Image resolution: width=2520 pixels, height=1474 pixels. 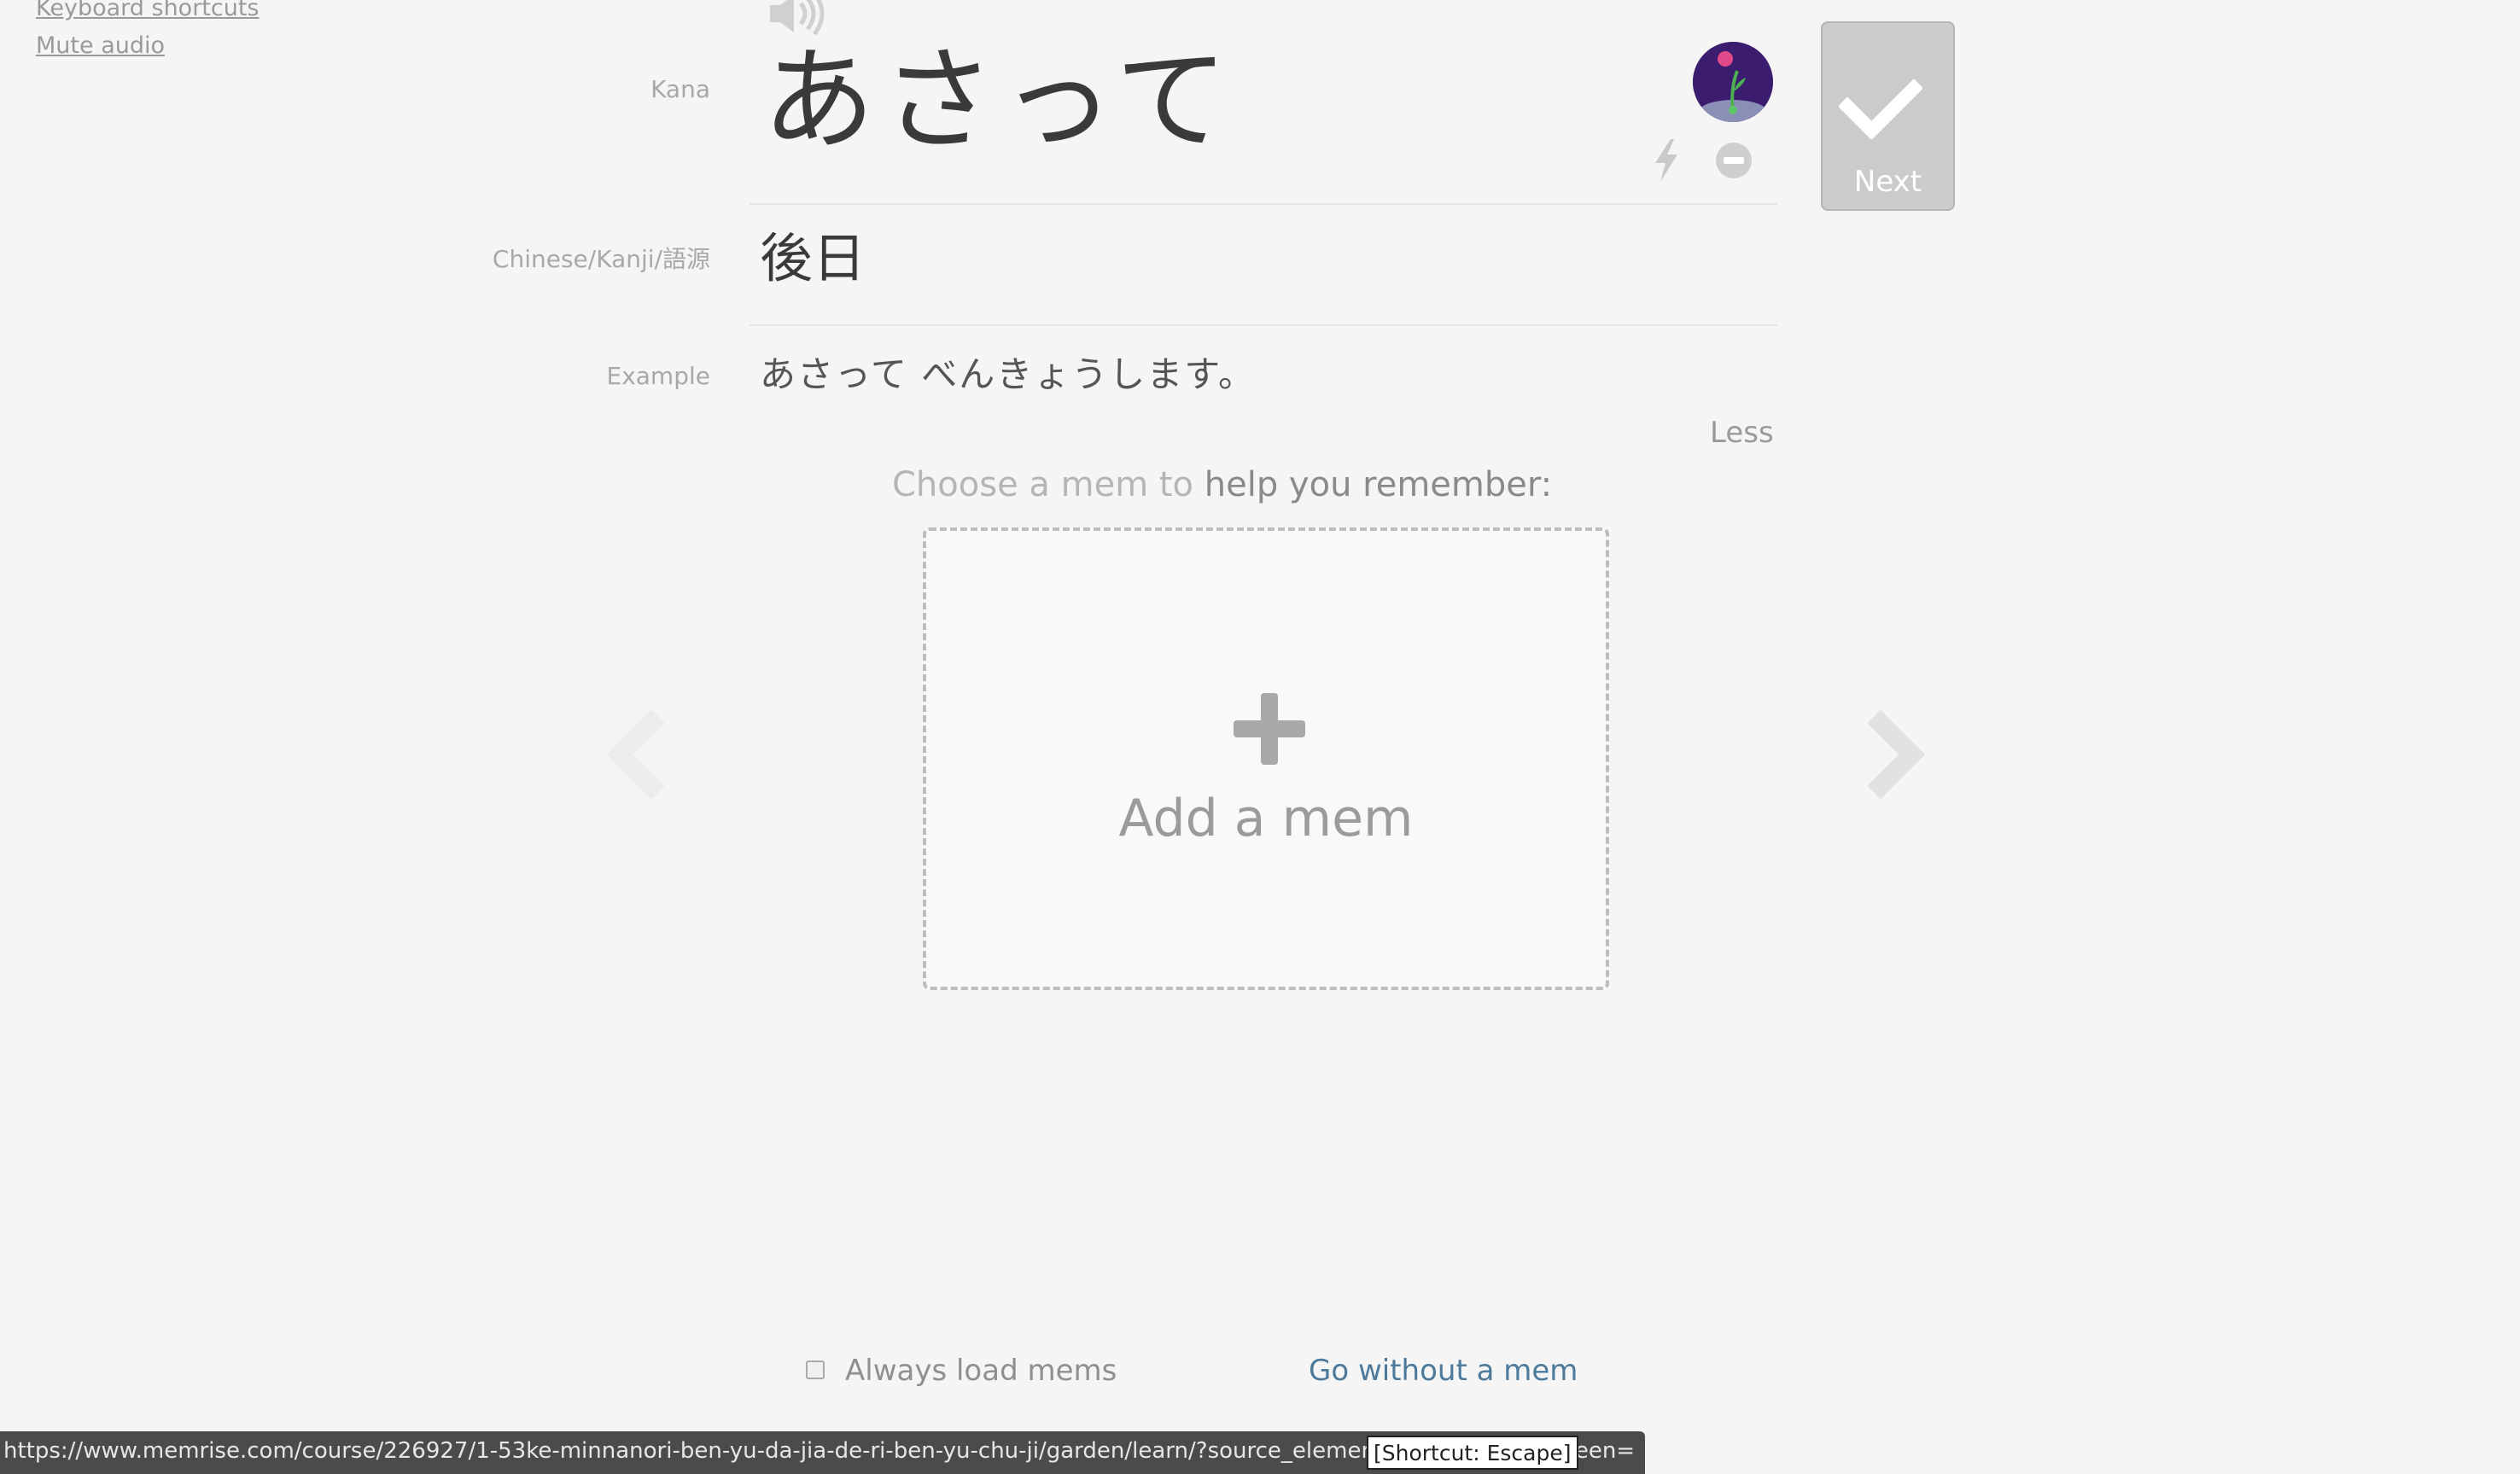 I want to click on mem-prompt: Choose a mem to help you remember:, so click(x=1222, y=484).